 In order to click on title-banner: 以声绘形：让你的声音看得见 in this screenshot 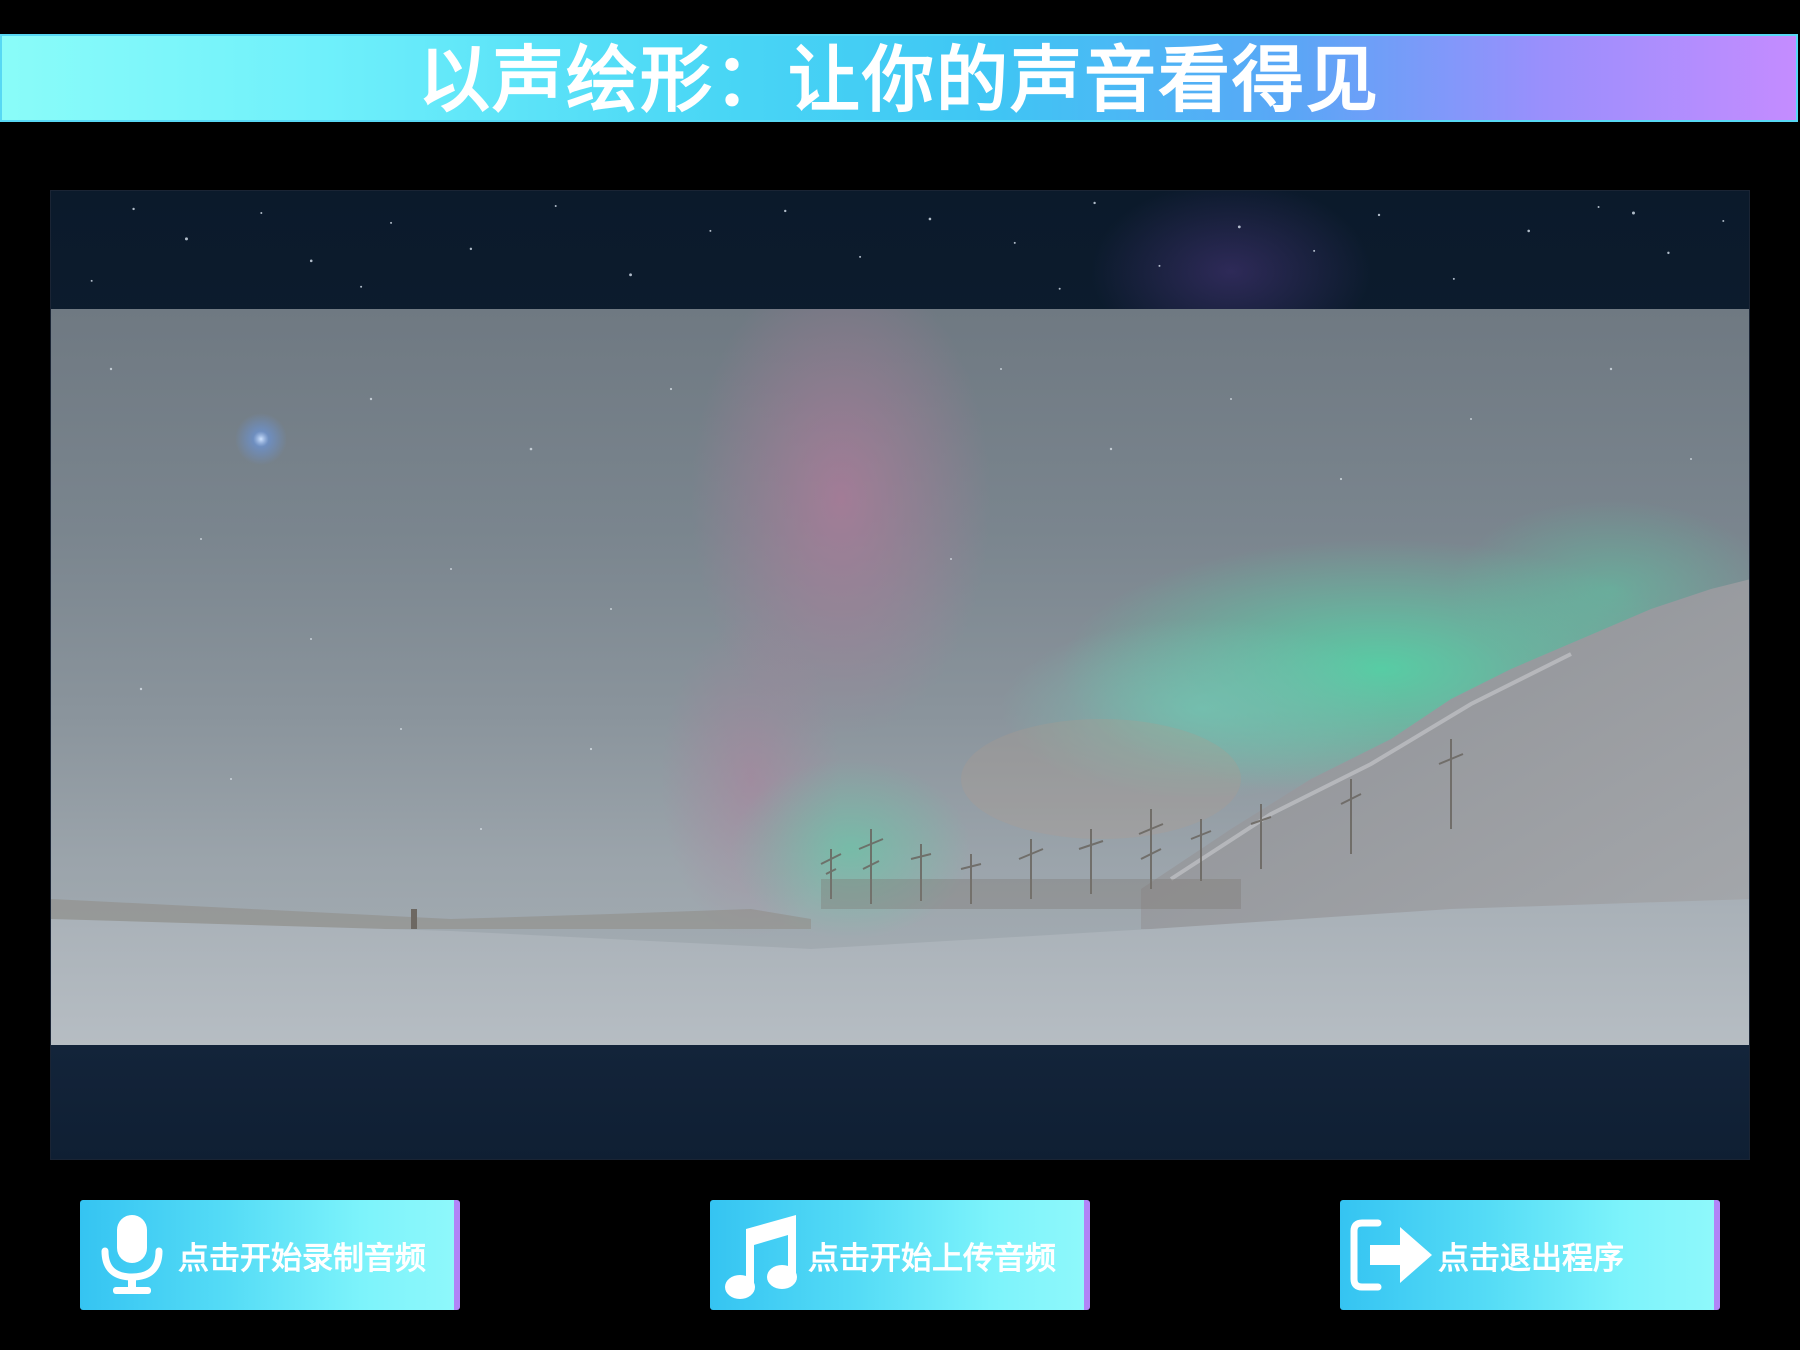, I will do `click(899, 78)`.